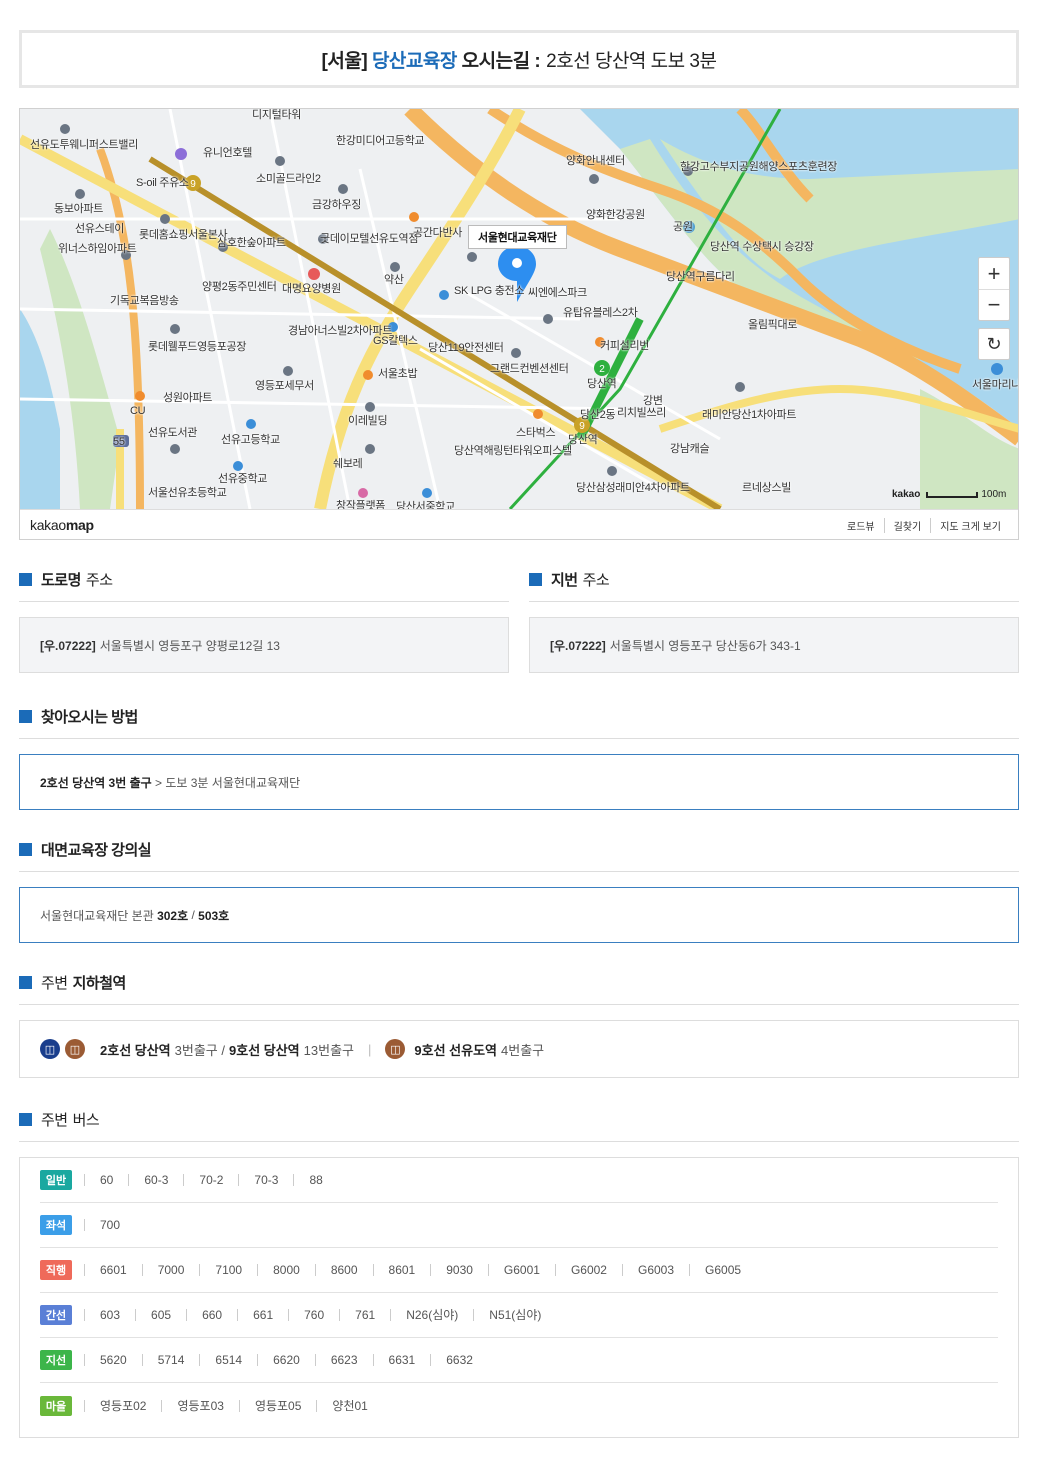 The width and height of the screenshot is (1040, 1468). Describe the element at coordinates (655, 1270) in the screenshot. I see `bus-route: G6003` at that location.